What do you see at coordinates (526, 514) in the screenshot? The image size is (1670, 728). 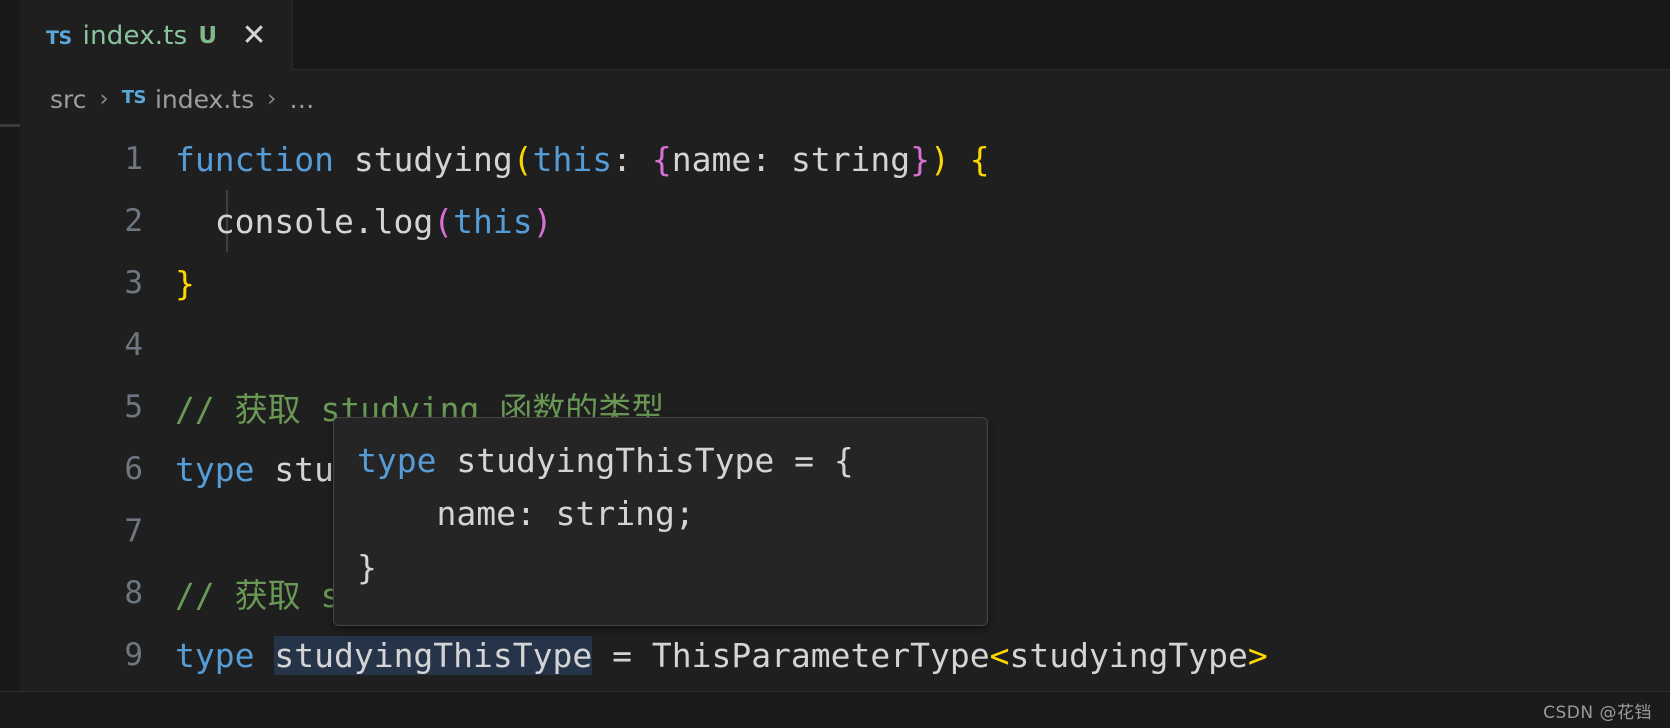 I see `tooltip-line: name: string;` at bounding box center [526, 514].